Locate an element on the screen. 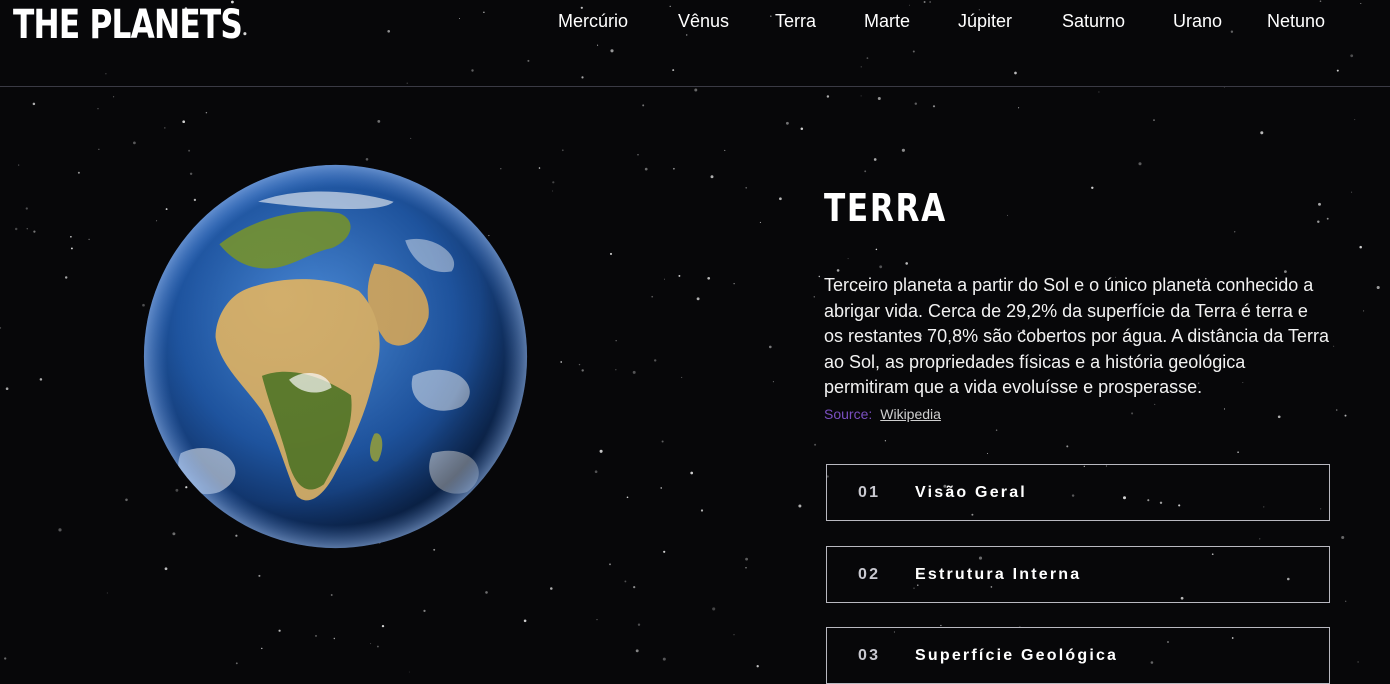  source-label: Source: is located at coordinates (848, 414).